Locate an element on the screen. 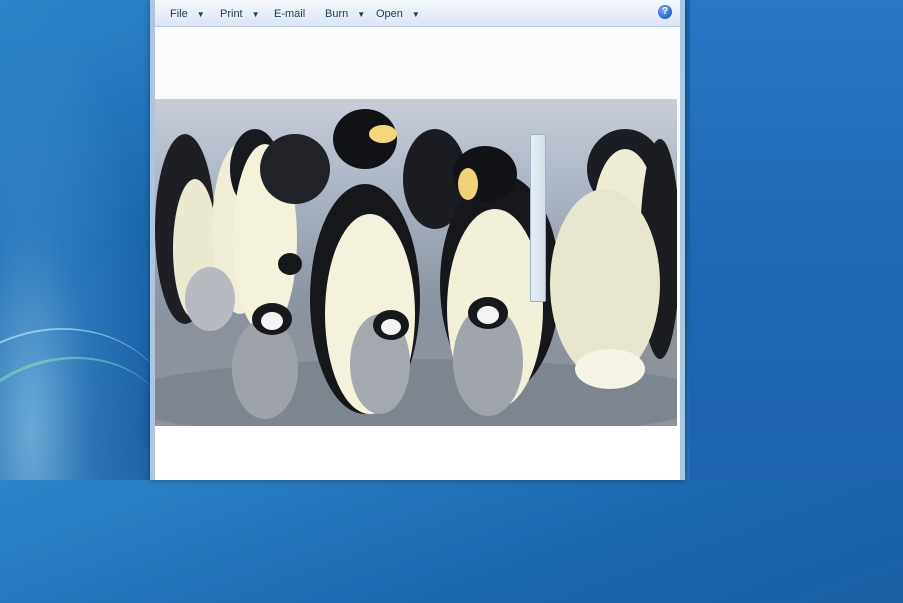 The image size is (903, 603). file-menu-label: File is located at coordinates (179, 14).